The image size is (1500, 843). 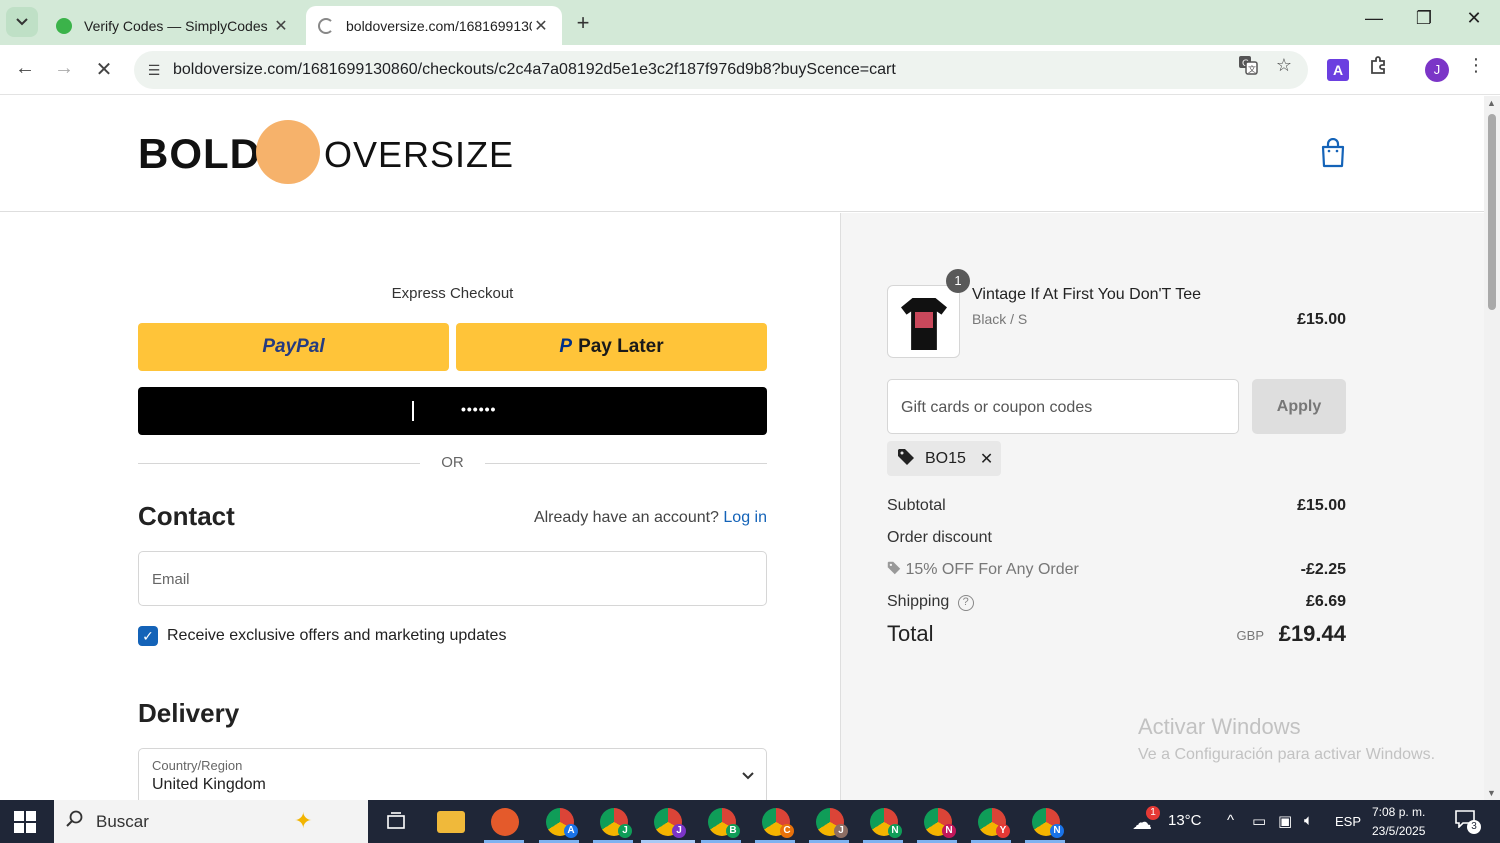 I want to click on system-clock: 7:08 p. m. 23/5/2025, so click(x=1398, y=822).